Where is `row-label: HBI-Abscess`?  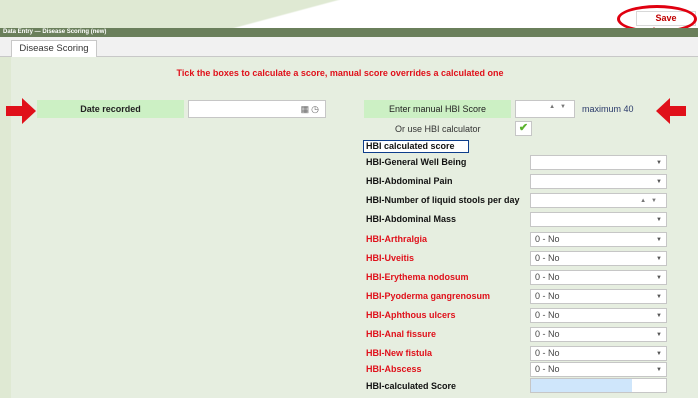 row-label: HBI-Abscess is located at coordinates (394, 369).